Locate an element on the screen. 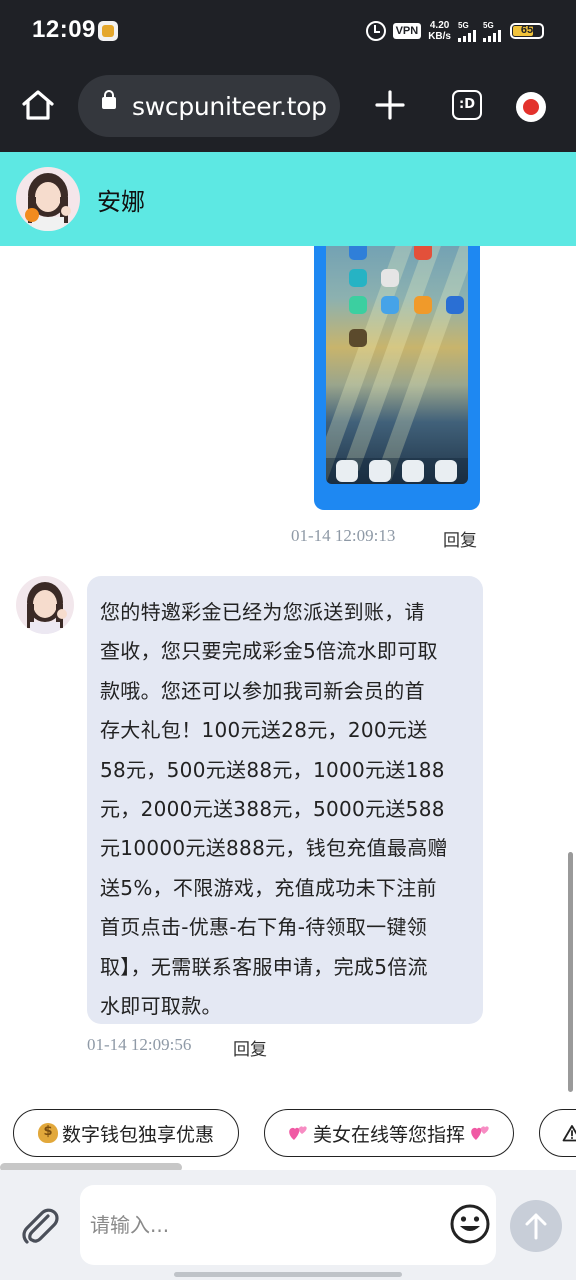 This screenshot has width=576, height=1280. browser-toolbar: swcpuniteer.top :D is located at coordinates (288, 107).